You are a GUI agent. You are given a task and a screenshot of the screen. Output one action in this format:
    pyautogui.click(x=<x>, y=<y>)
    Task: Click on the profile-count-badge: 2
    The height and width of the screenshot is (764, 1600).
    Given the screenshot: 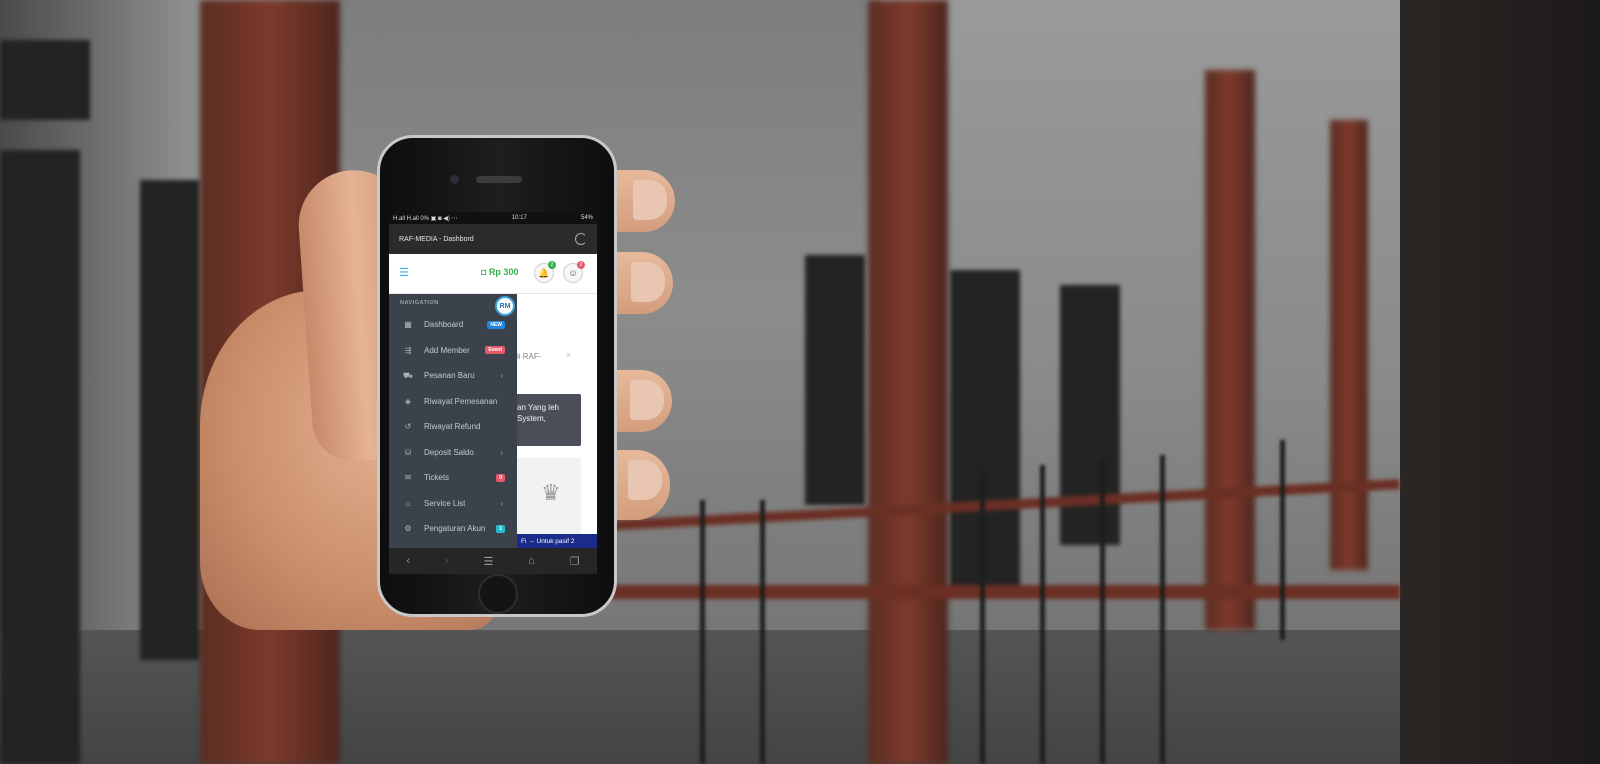 What is the action you would take?
    pyautogui.click(x=581, y=265)
    